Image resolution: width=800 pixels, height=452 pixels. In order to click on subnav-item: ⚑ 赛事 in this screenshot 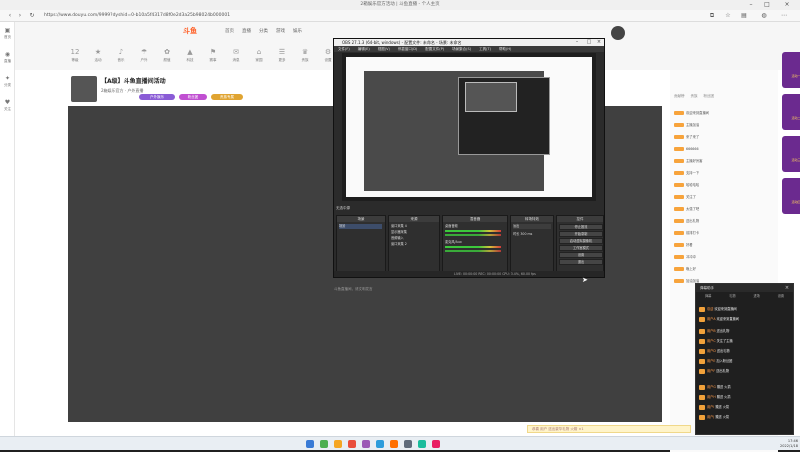, I will do `click(213, 57)`.